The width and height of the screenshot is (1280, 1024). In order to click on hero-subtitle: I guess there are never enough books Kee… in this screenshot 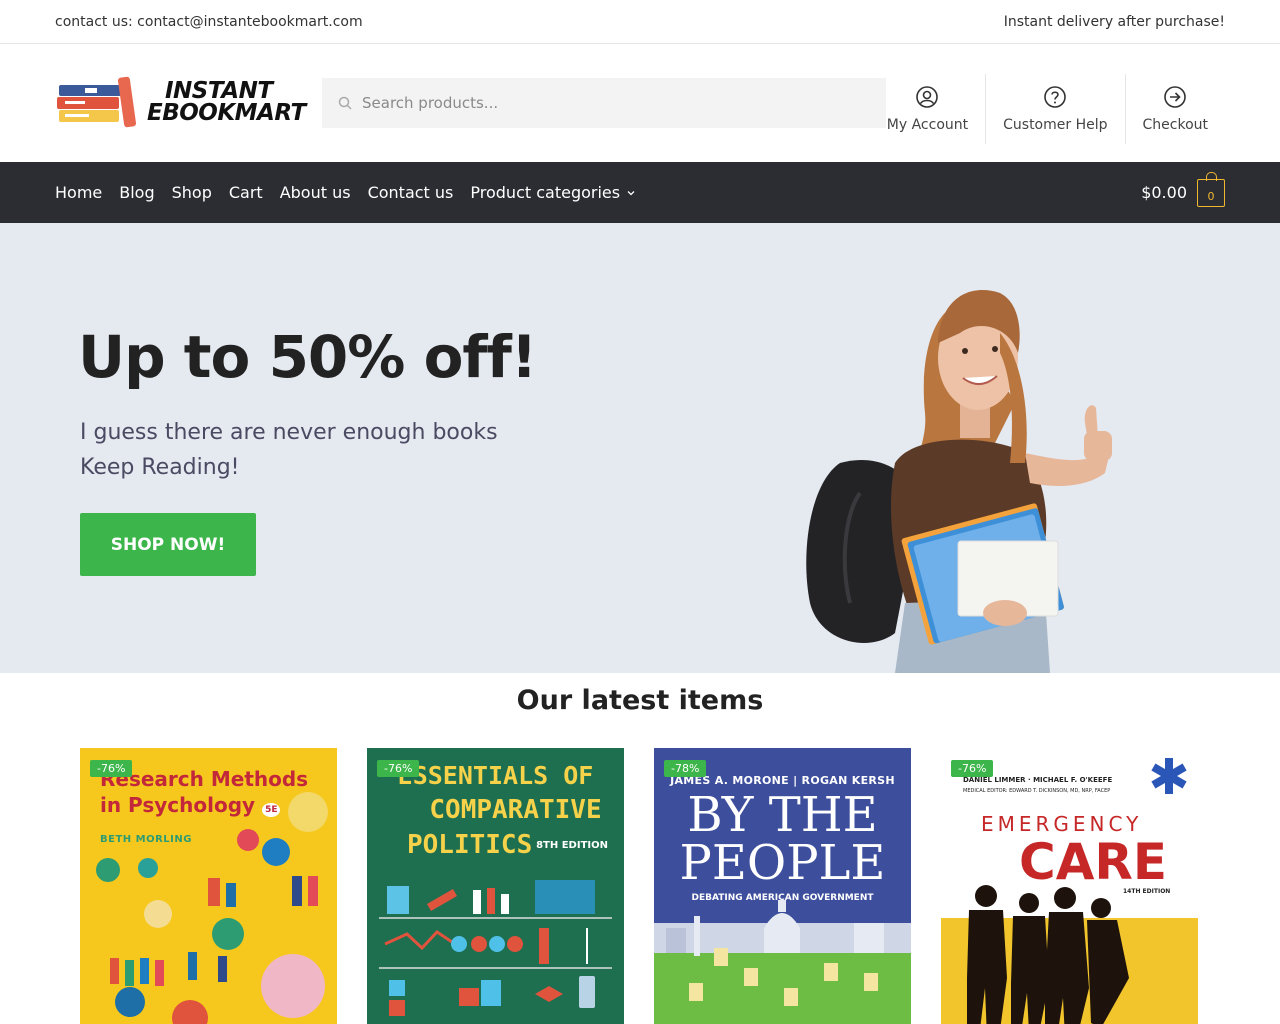, I will do `click(289, 450)`.